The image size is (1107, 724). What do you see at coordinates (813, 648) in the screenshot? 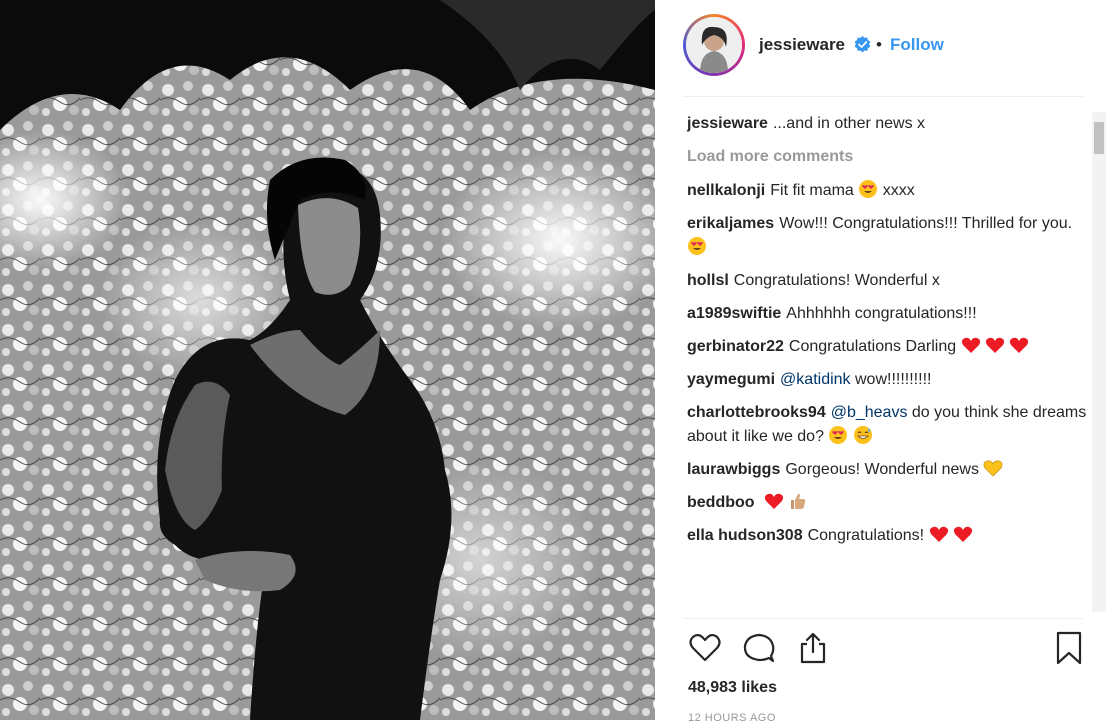
I see `share-icon` at bounding box center [813, 648].